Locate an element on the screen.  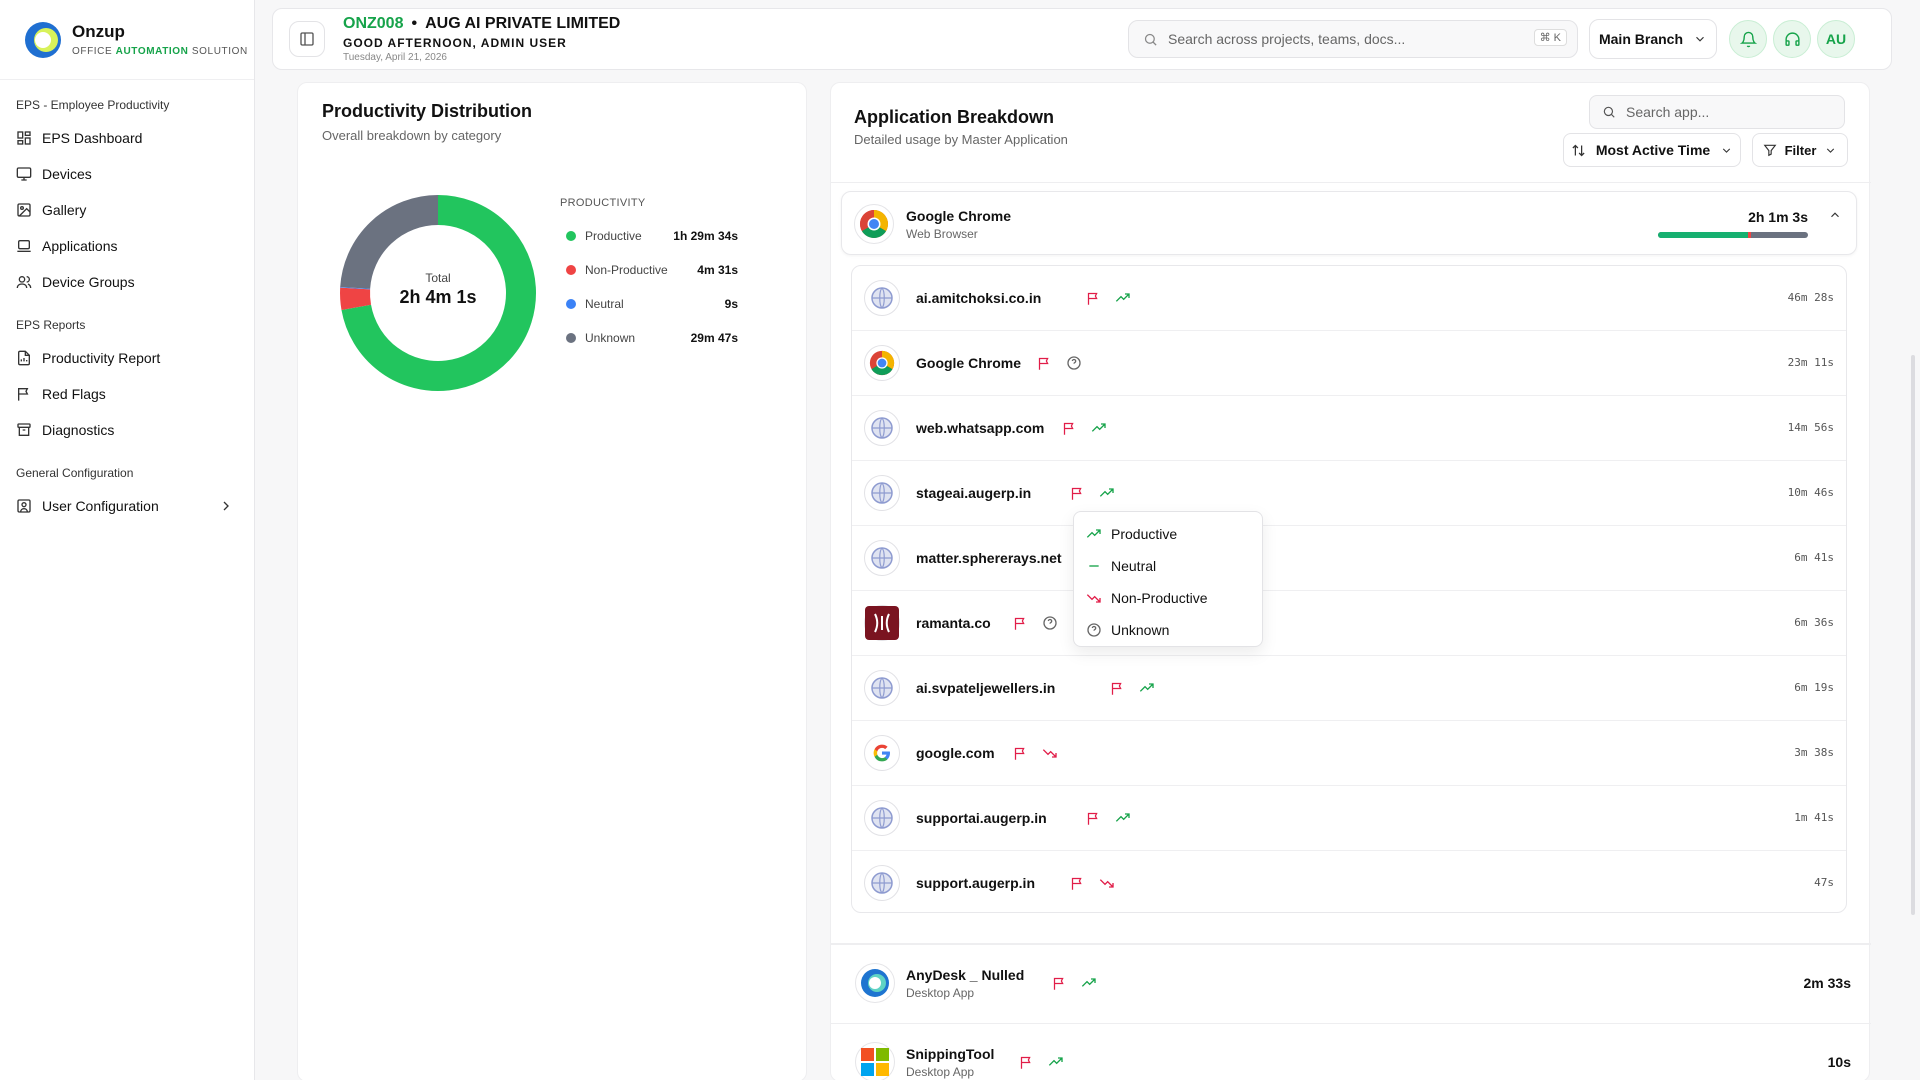
sidebar-item-applications: Applications is located at coordinates (127, 246).